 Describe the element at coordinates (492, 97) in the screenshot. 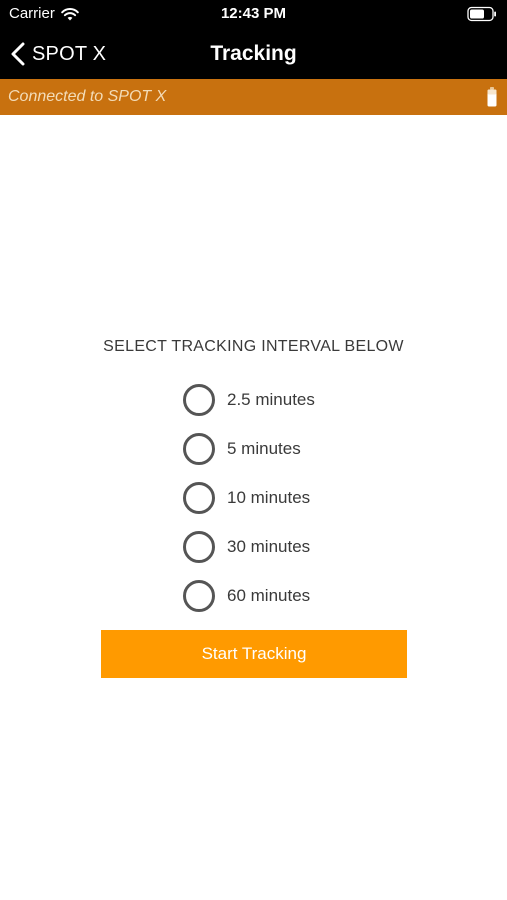

I see `device-battery-icon` at that location.